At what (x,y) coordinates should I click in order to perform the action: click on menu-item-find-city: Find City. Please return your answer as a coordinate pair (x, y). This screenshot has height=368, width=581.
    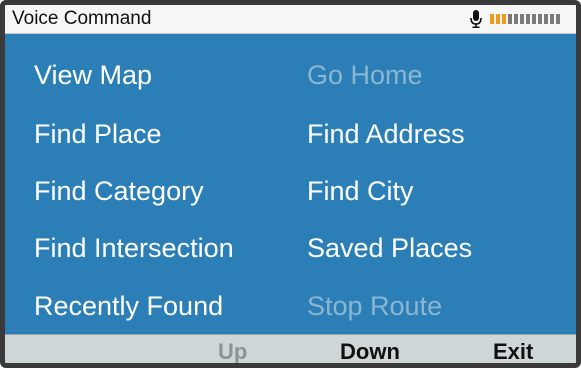
    Looking at the image, I should click on (360, 191).